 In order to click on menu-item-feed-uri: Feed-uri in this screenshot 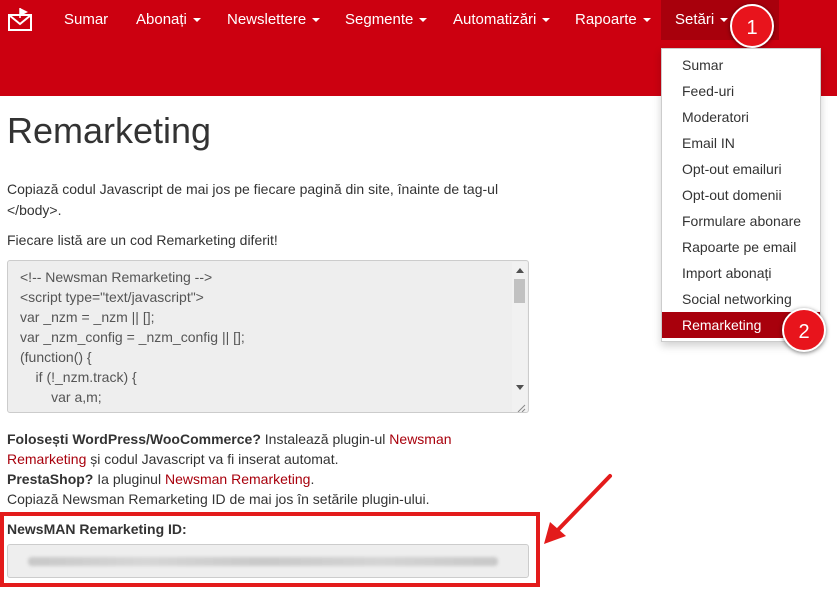, I will do `click(741, 91)`.